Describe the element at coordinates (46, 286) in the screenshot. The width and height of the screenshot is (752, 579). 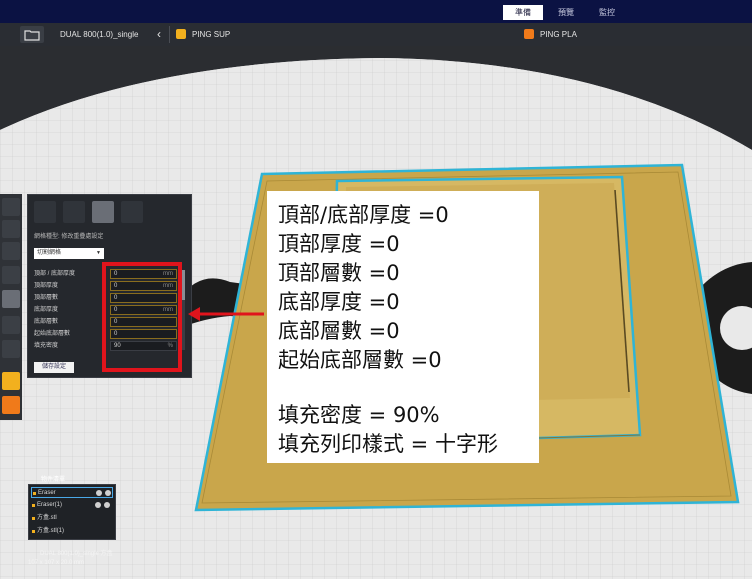
I see `setting-label: 頂部厚度` at that location.